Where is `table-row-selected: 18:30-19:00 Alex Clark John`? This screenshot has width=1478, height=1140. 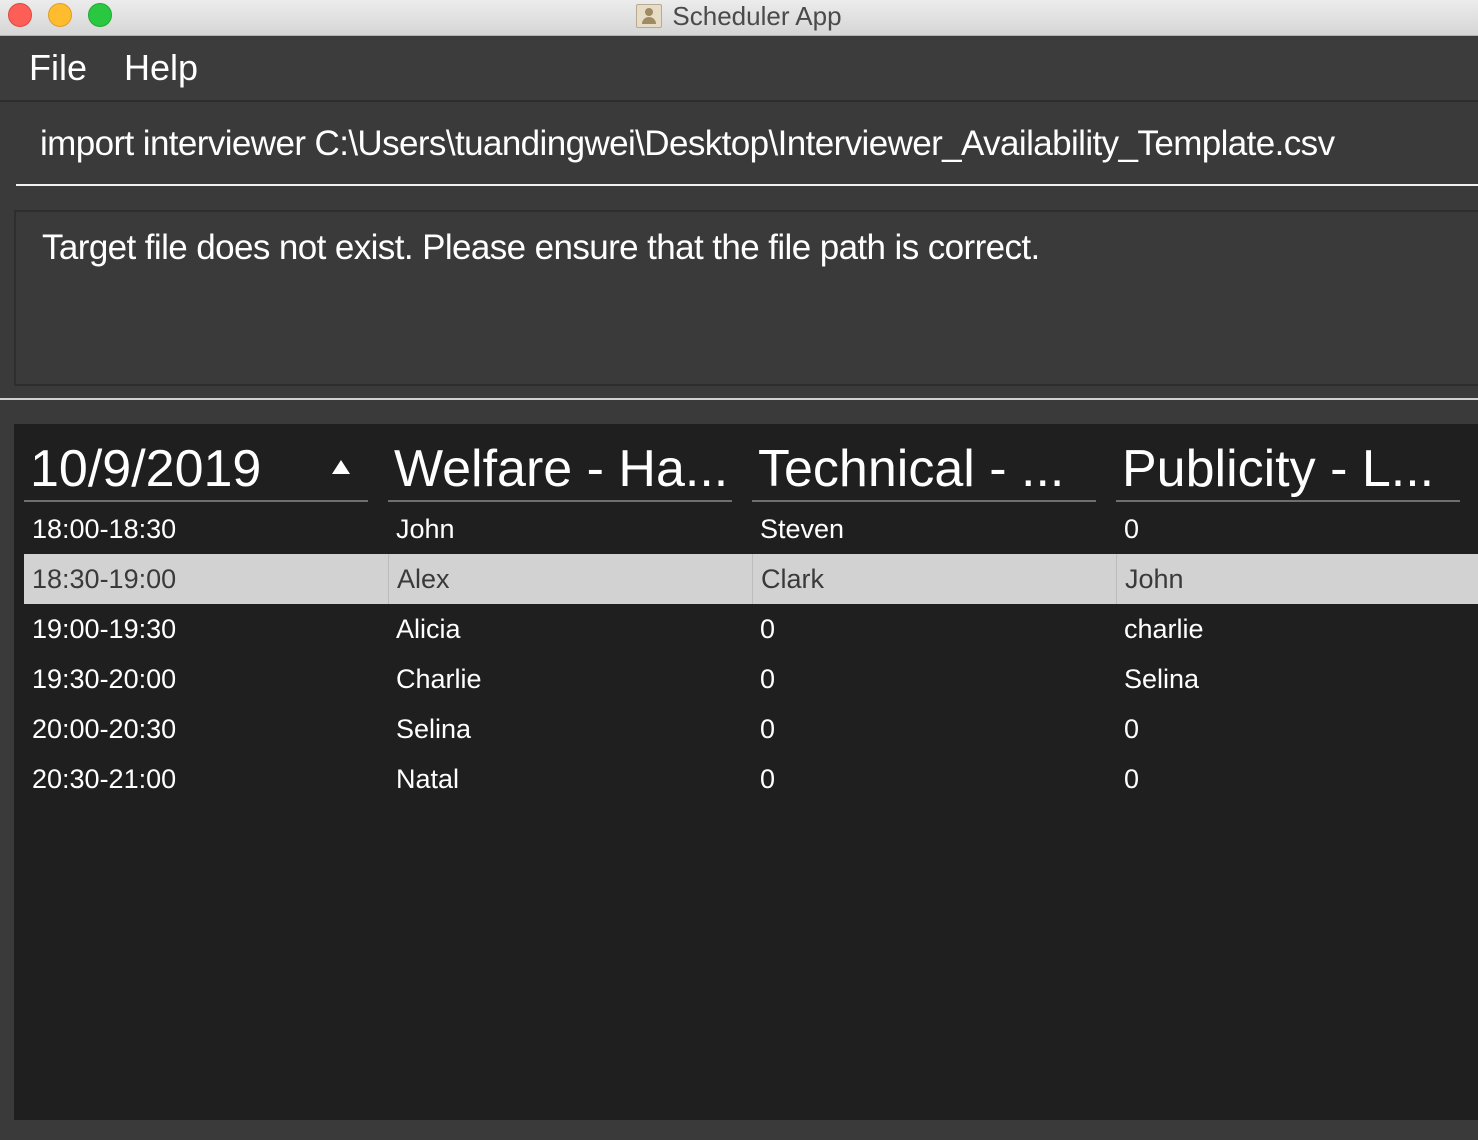 table-row-selected: 18:30-19:00 Alex Clark John is located at coordinates (751, 579).